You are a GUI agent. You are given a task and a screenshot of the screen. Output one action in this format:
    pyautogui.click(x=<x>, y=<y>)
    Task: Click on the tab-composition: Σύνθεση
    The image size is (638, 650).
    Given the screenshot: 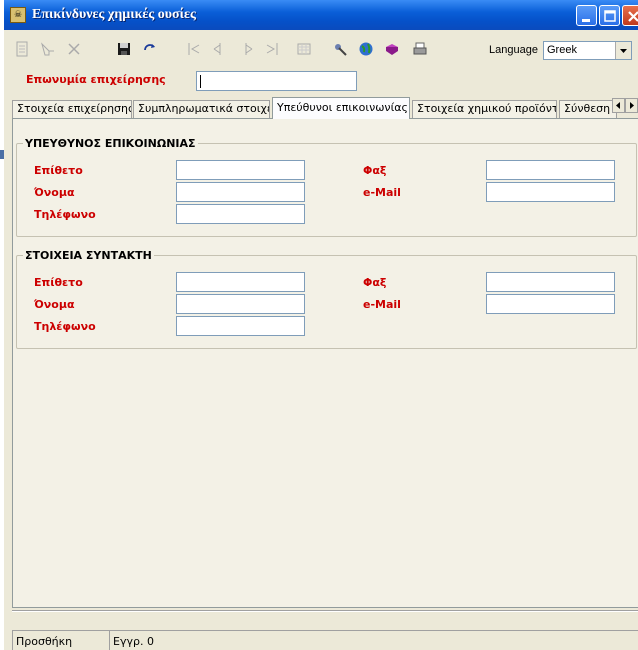 What is the action you would take?
    pyautogui.click(x=588, y=109)
    